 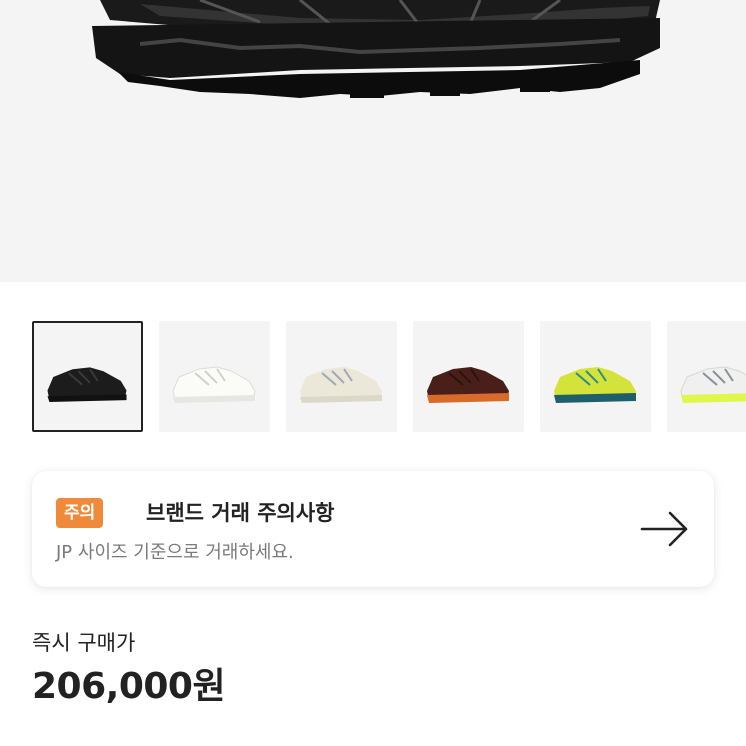 I want to click on white-neon-sneaker-thumb, so click(x=713, y=384).